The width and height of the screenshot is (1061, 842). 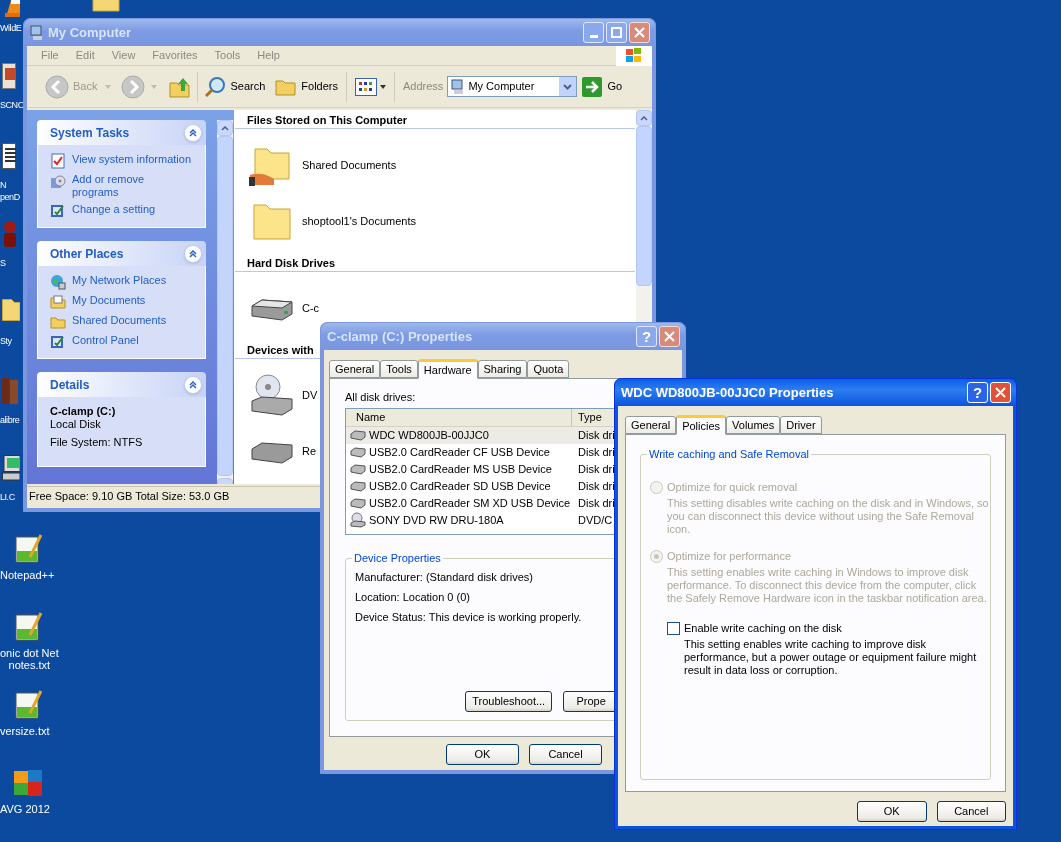 I want to click on window-title: WDC WD800JB-00JJC0 Properties, so click(x=727, y=392).